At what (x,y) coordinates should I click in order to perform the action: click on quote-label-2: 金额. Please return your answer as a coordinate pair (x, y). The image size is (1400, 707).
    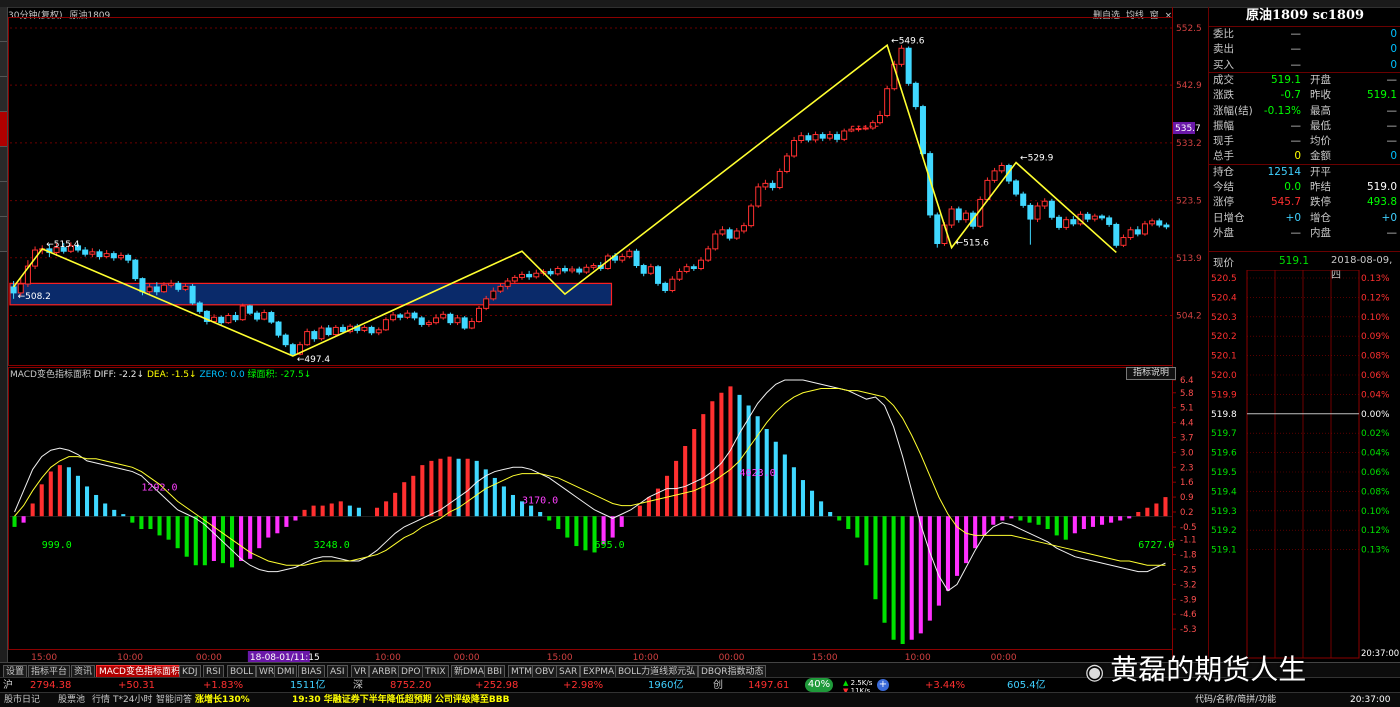
    Looking at the image, I should click on (1320, 156).